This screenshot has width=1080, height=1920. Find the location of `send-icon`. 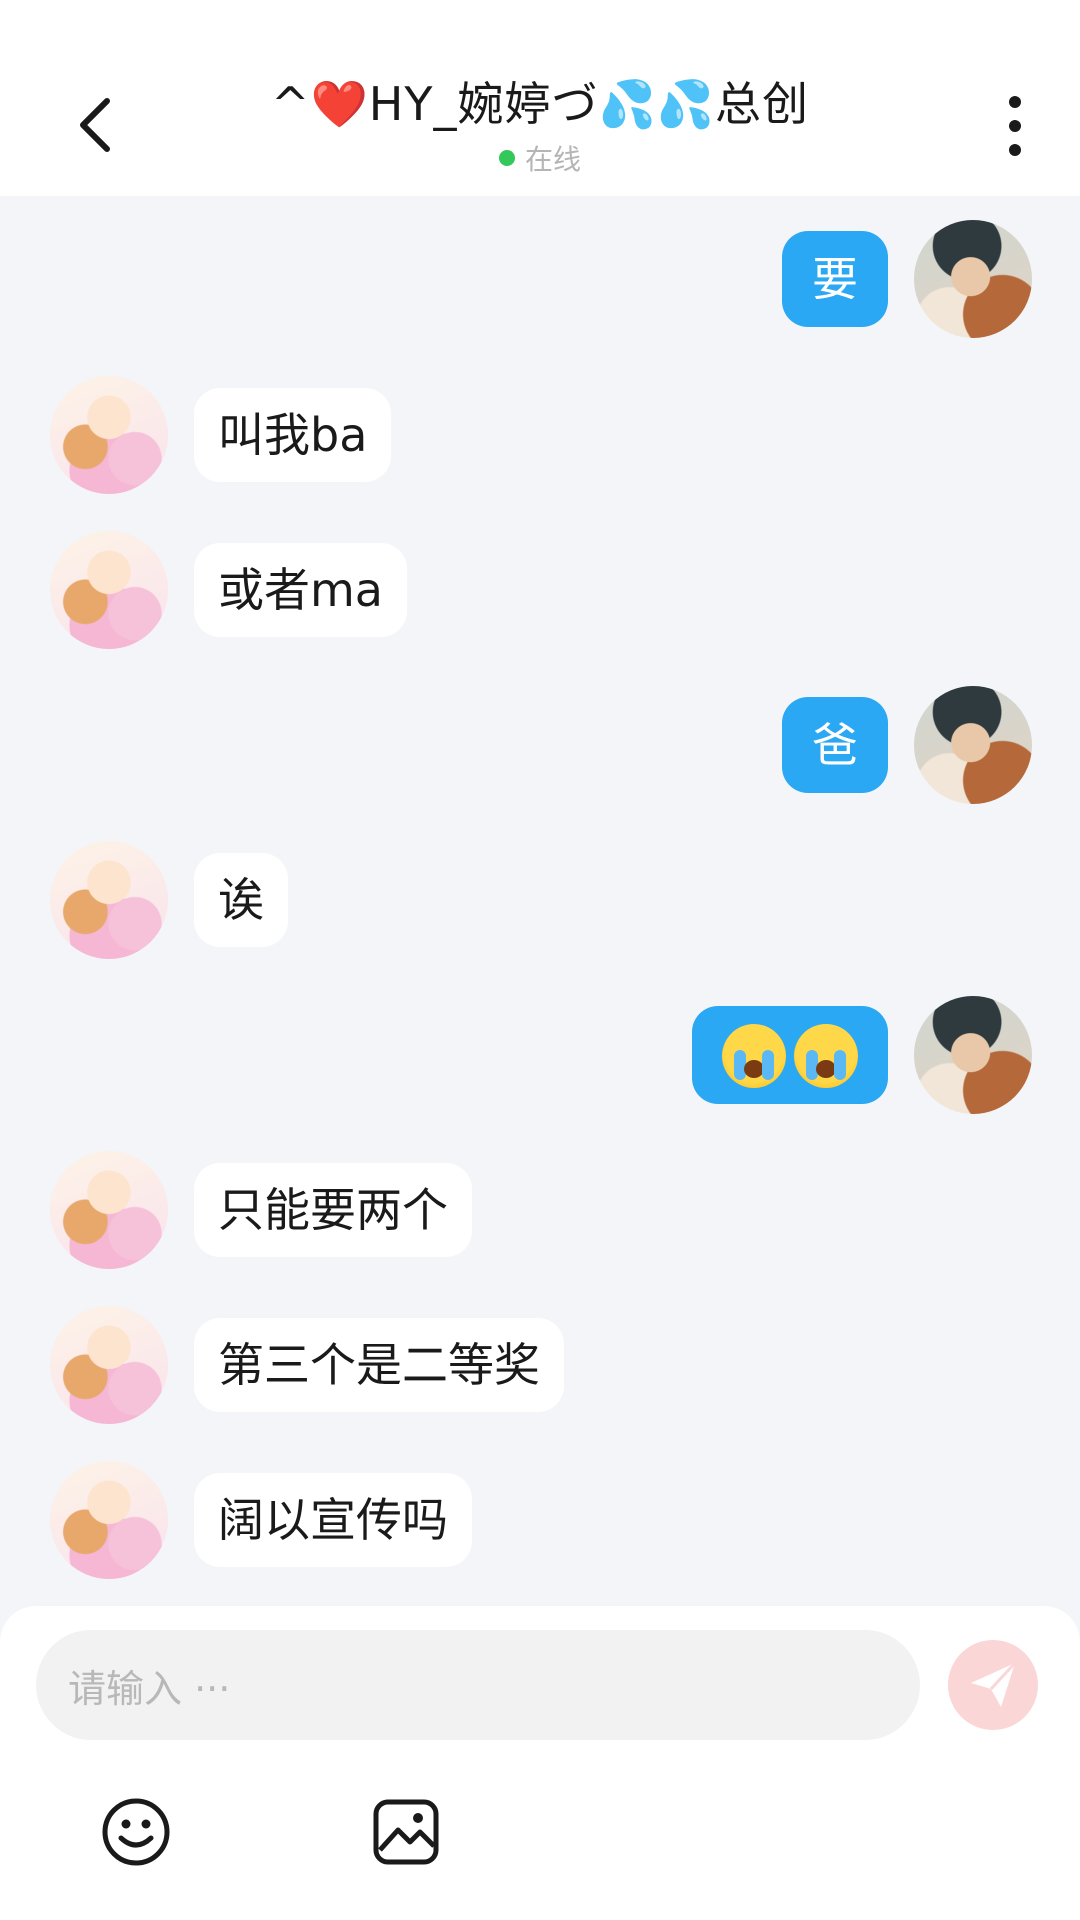

send-icon is located at coordinates (994, 1684).